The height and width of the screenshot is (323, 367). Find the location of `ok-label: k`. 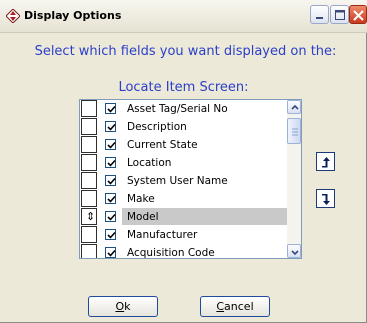

ok-label: k is located at coordinates (127, 306).